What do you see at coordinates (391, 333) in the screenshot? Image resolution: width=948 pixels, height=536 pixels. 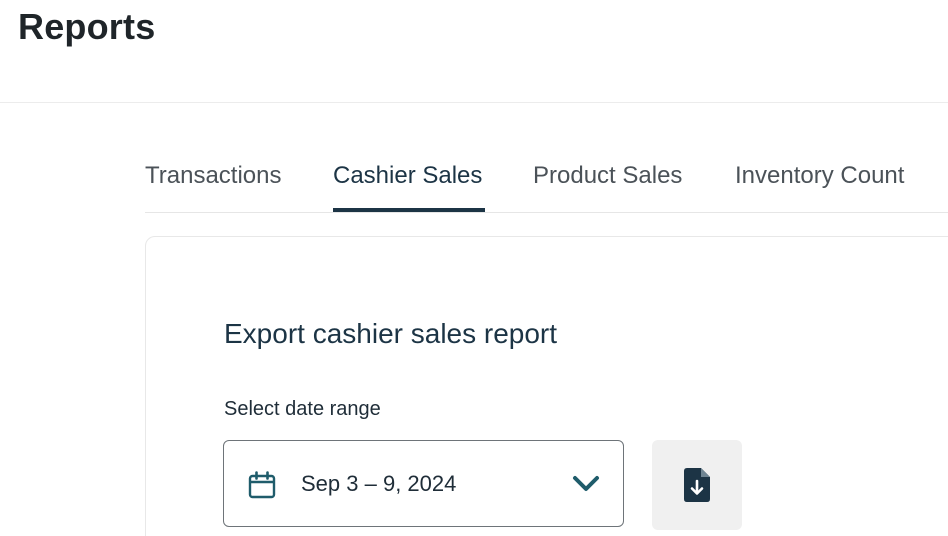 I see `export-title: Export cashier sales report` at bounding box center [391, 333].